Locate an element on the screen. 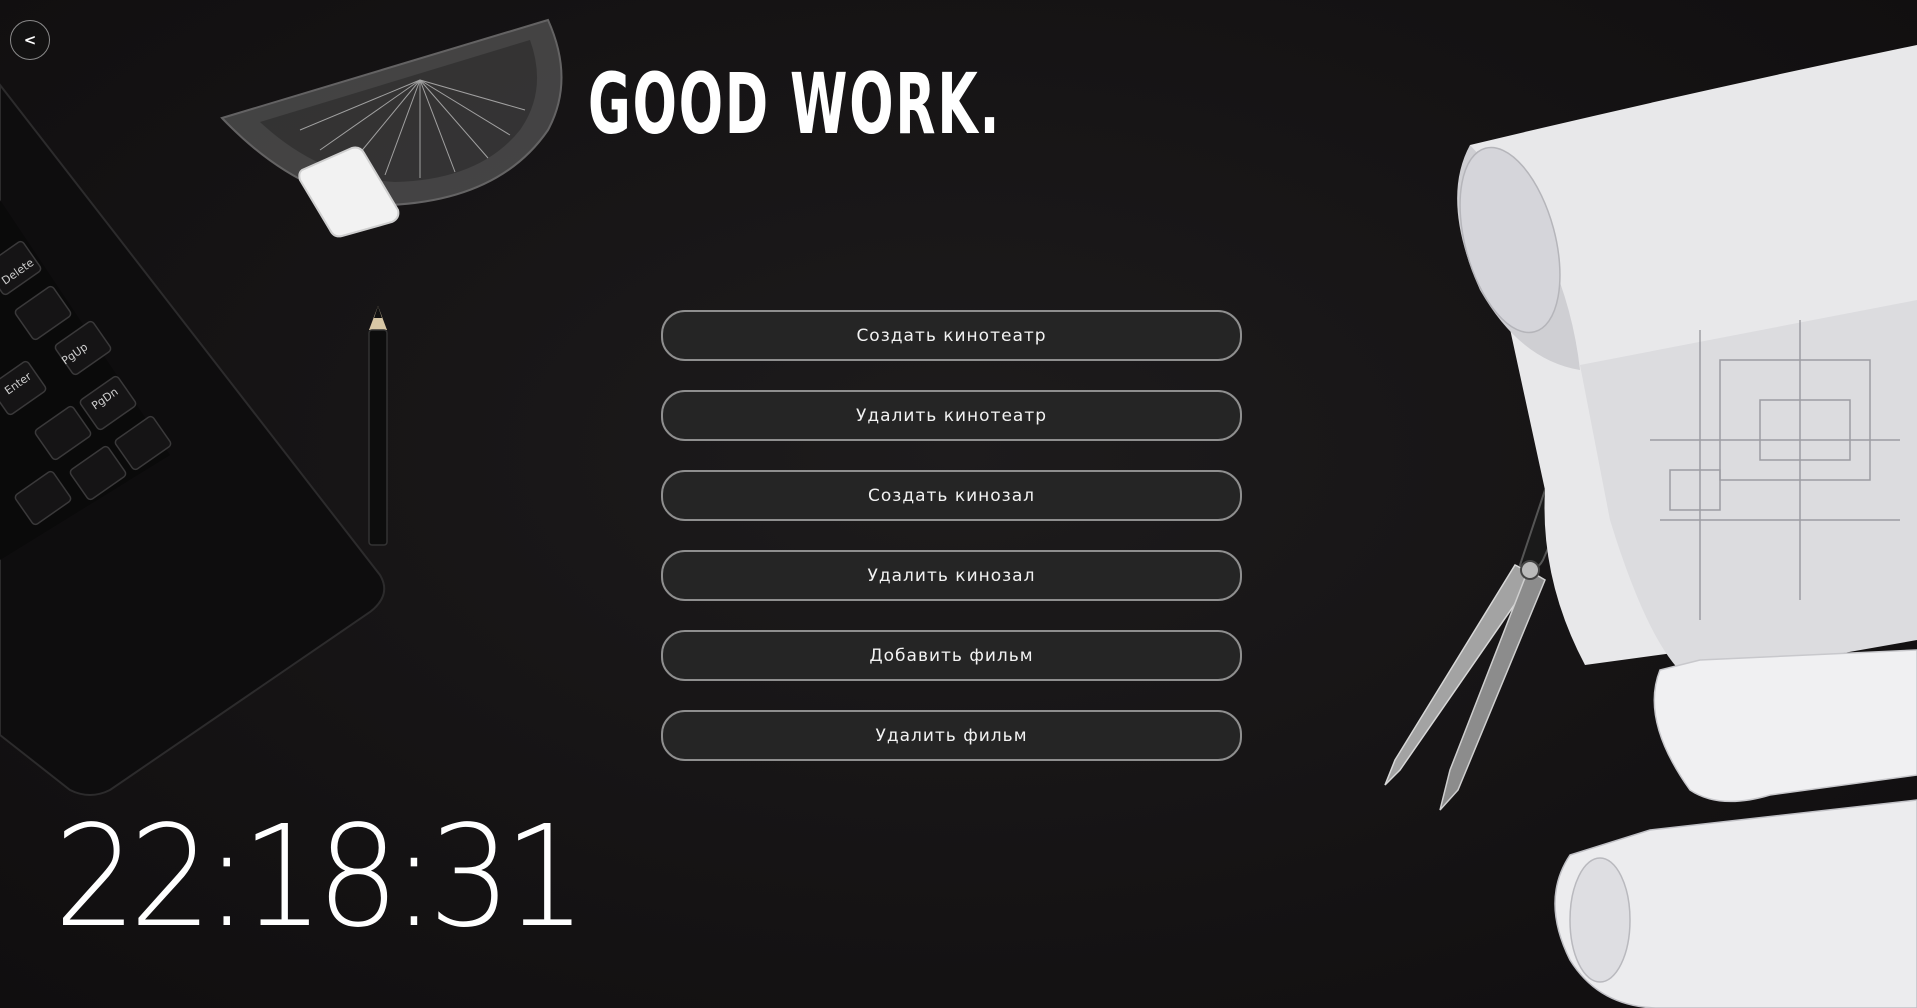  page-title: GOOD WORK. is located at coordinates (795, 104).